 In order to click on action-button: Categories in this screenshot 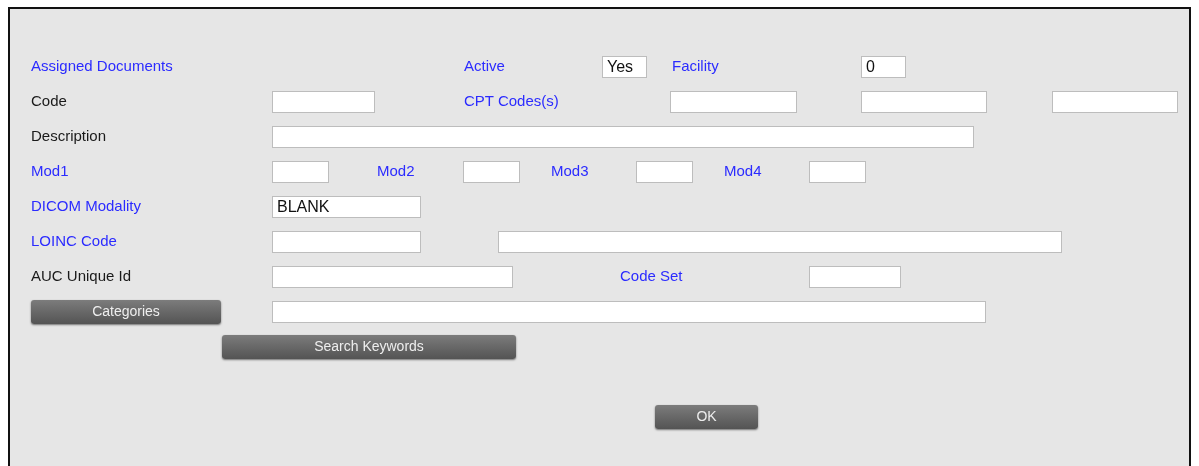, I will do `click(126, 311)`.